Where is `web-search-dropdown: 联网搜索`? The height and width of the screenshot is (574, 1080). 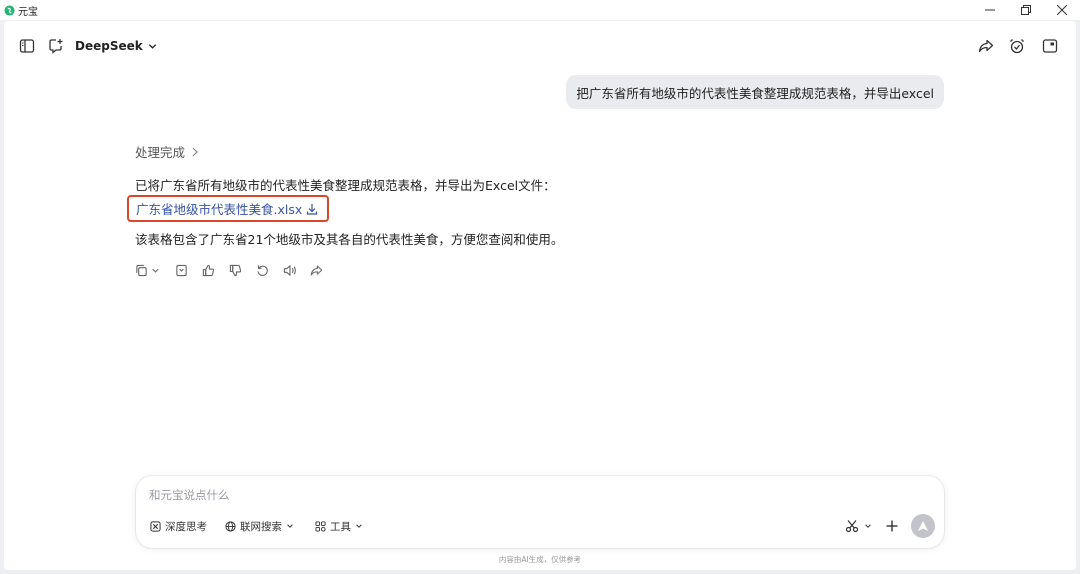 web-search-dropdown: 联网搜索 is located at coordinates (259, 526).